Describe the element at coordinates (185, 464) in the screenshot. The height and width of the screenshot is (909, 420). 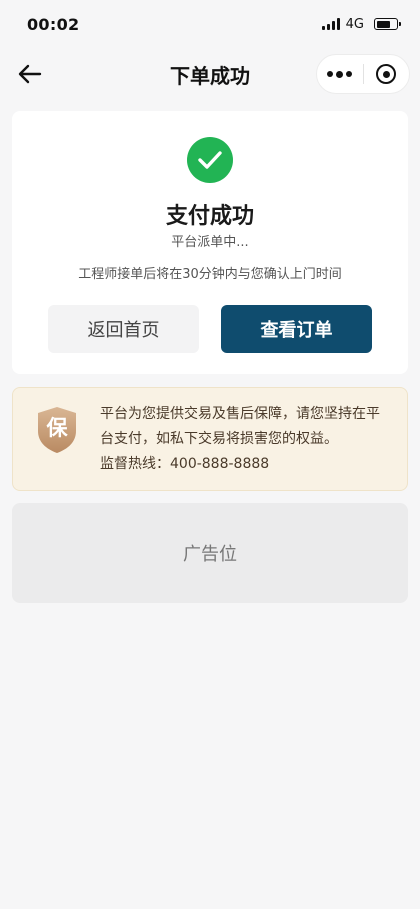
I see `hotline-text: 监督热线：400-888-8888` at that location.